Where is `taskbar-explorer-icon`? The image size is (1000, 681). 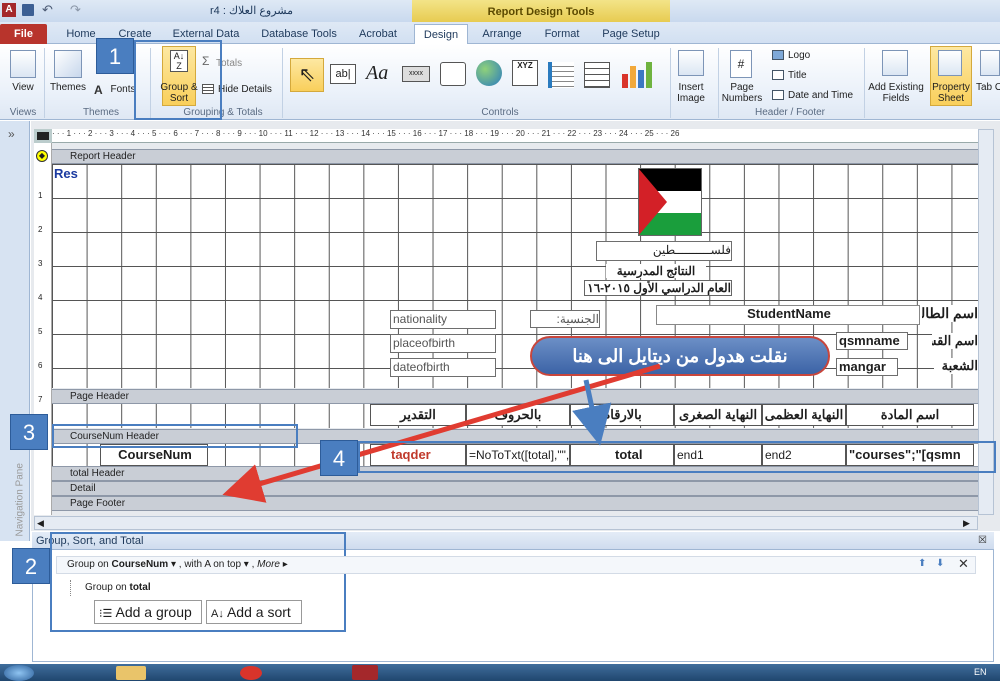 taskbar-explorer-icon is located at coordinates (131, 673).